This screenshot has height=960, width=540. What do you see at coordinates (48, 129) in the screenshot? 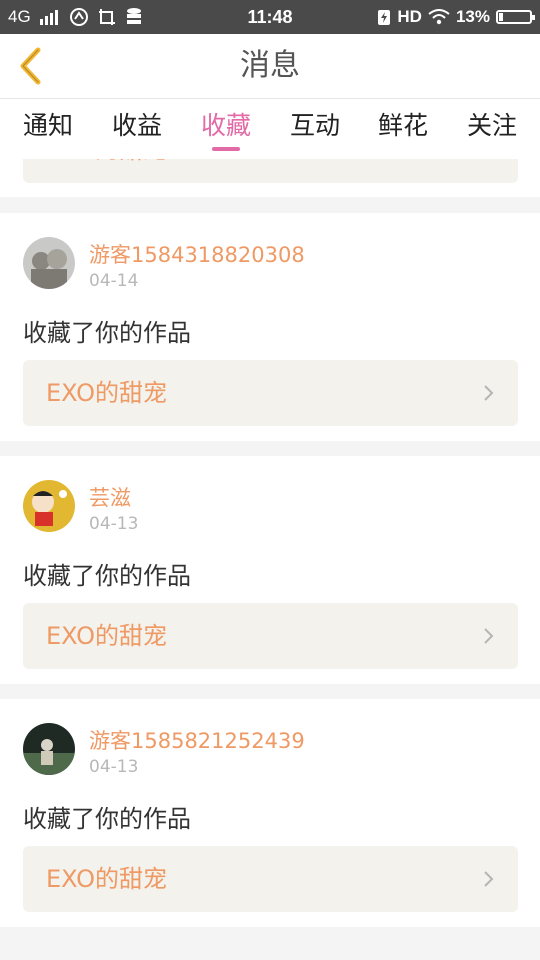
I see `tab-notifications: 通知` at bounding box center [48, 129].